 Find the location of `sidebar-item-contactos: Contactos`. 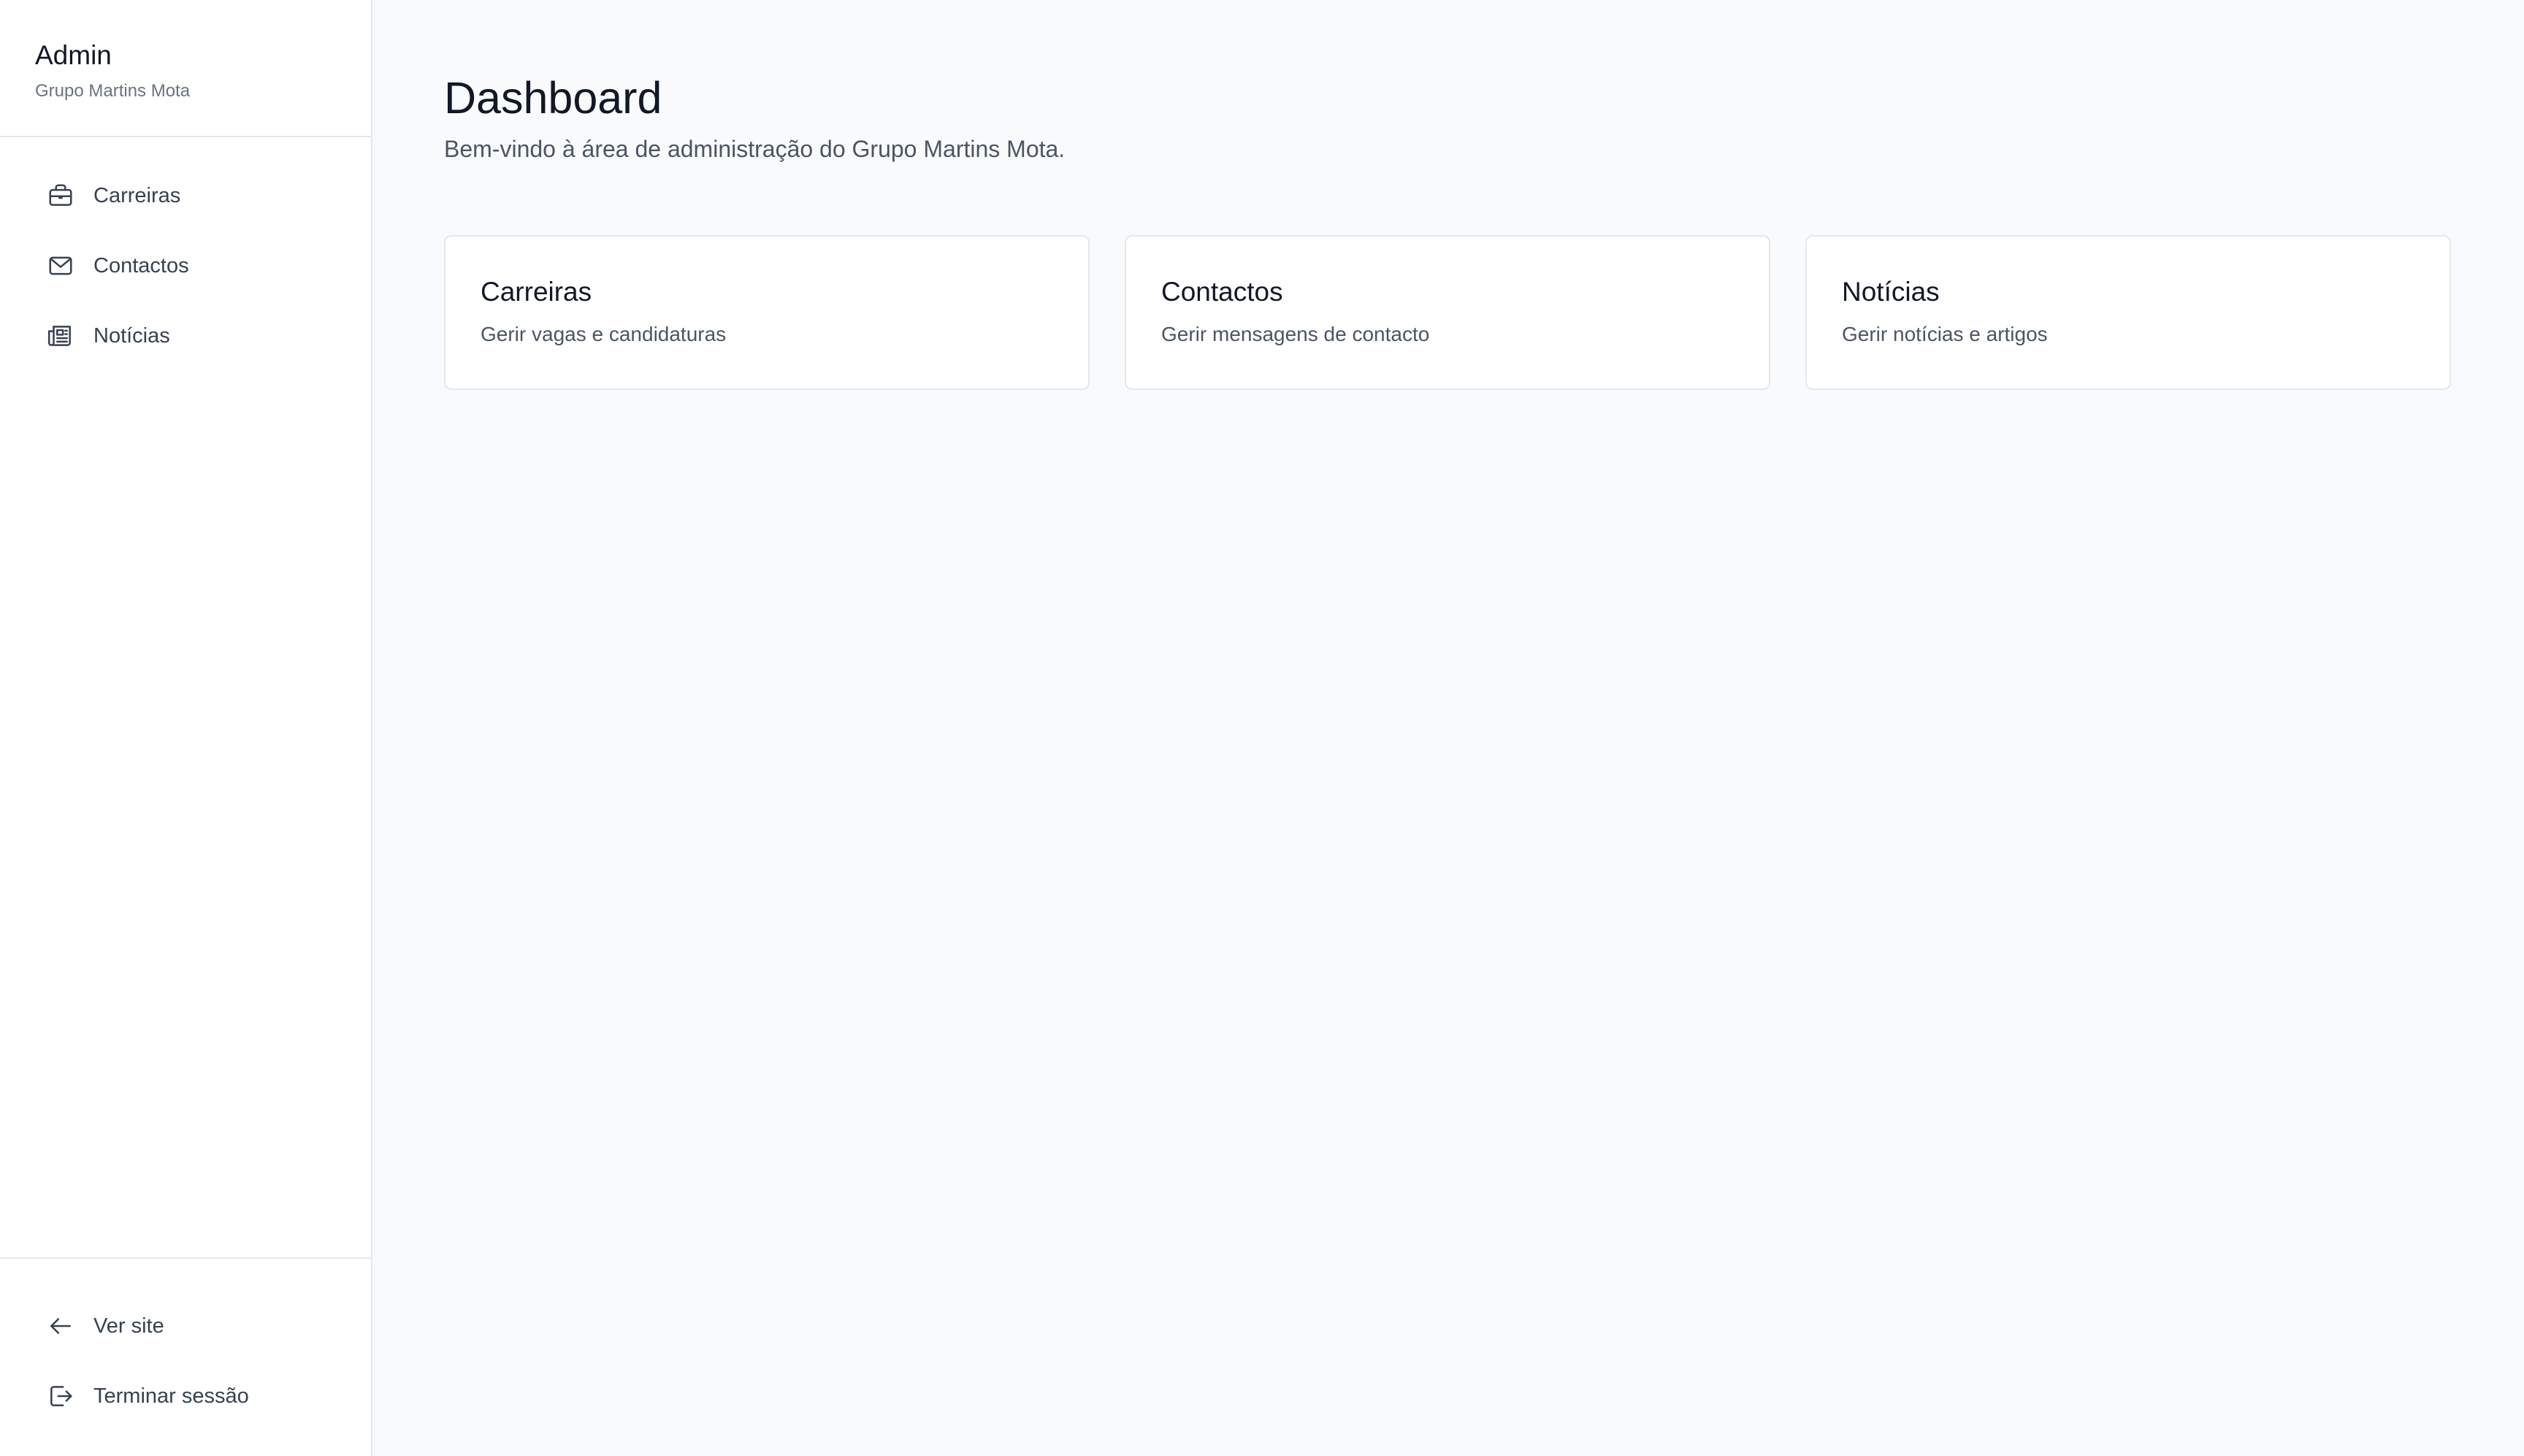

sidebar-item-contactos: Contactos is located at coordinates (185, 266).